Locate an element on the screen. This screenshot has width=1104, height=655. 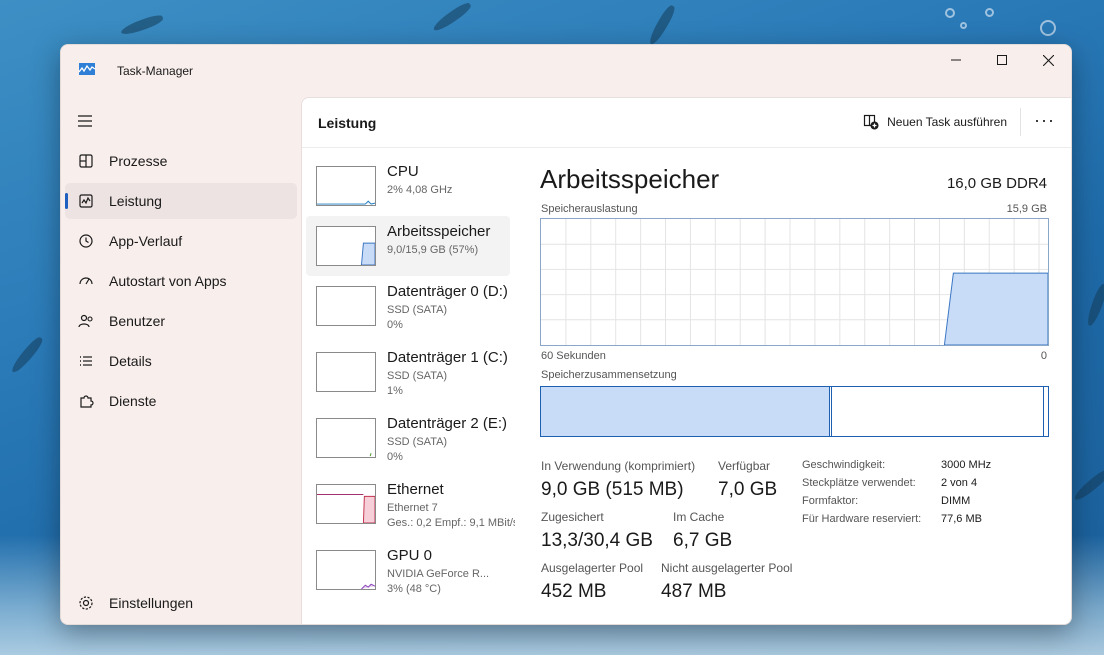
more-options-button: ··· is located at coordinates (1044, 120).